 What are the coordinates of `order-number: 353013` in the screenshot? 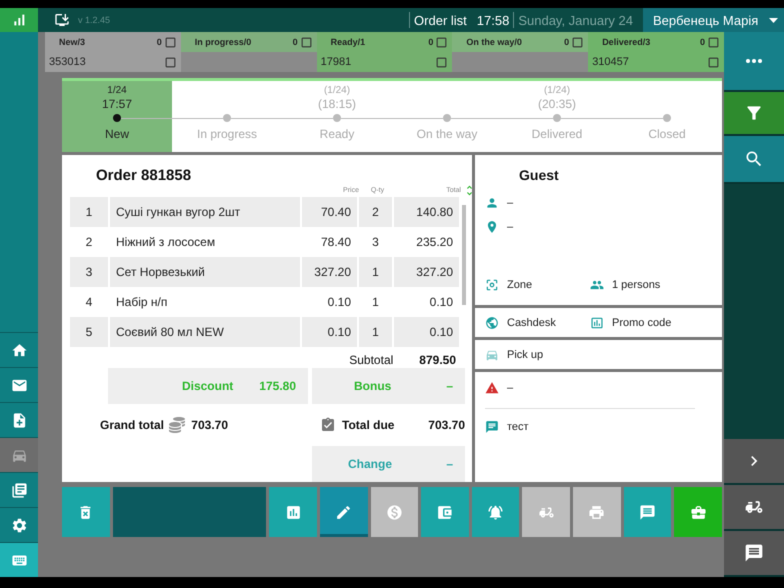 It's located at (67, 62).